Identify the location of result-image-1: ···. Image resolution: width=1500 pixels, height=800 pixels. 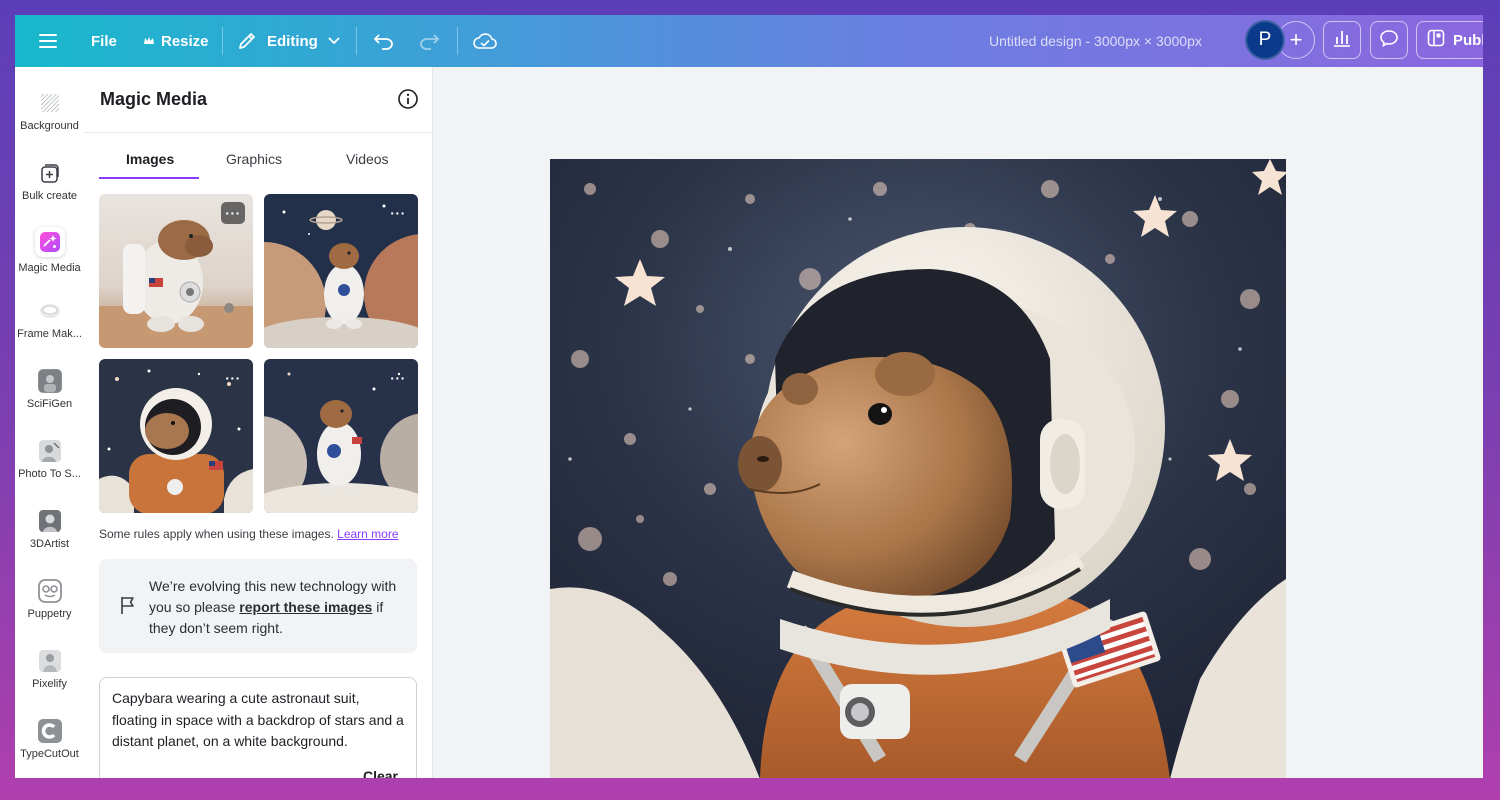
(176, 271).